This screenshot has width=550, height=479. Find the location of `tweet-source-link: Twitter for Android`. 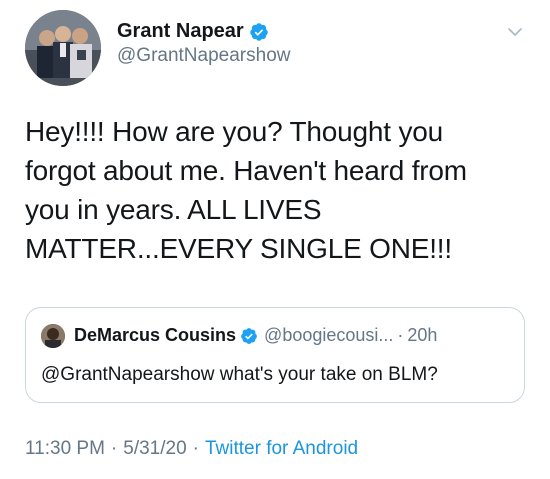

tweet-source-link: Twitter for Android is located at coordinates (281, 449).